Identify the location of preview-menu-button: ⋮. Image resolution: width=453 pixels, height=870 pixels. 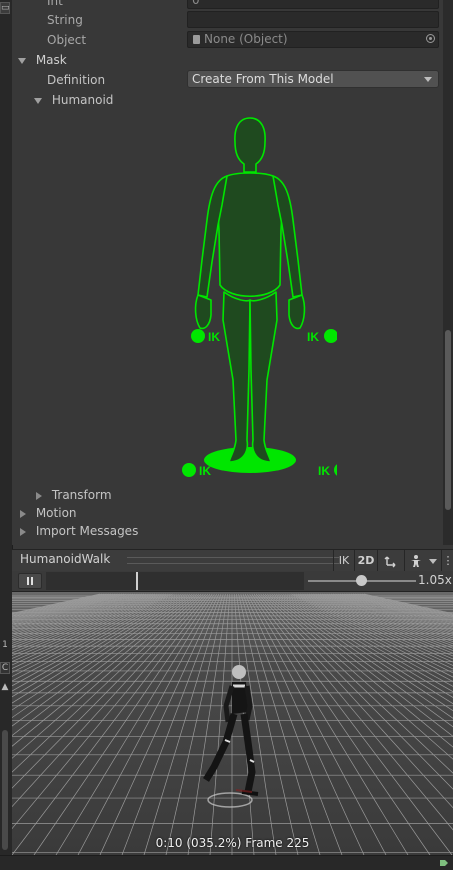
(447, 561).